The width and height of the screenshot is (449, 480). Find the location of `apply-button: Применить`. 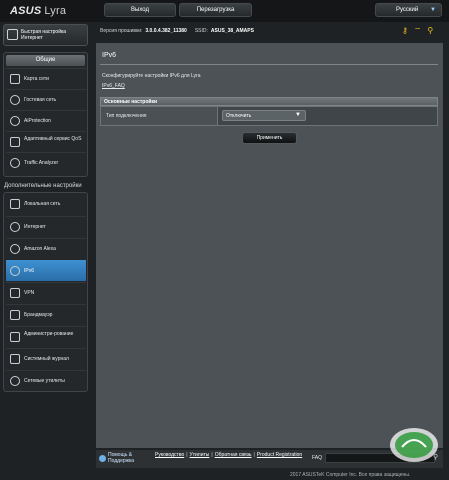

apply-button: Применить is located at coordinates (269, 138).